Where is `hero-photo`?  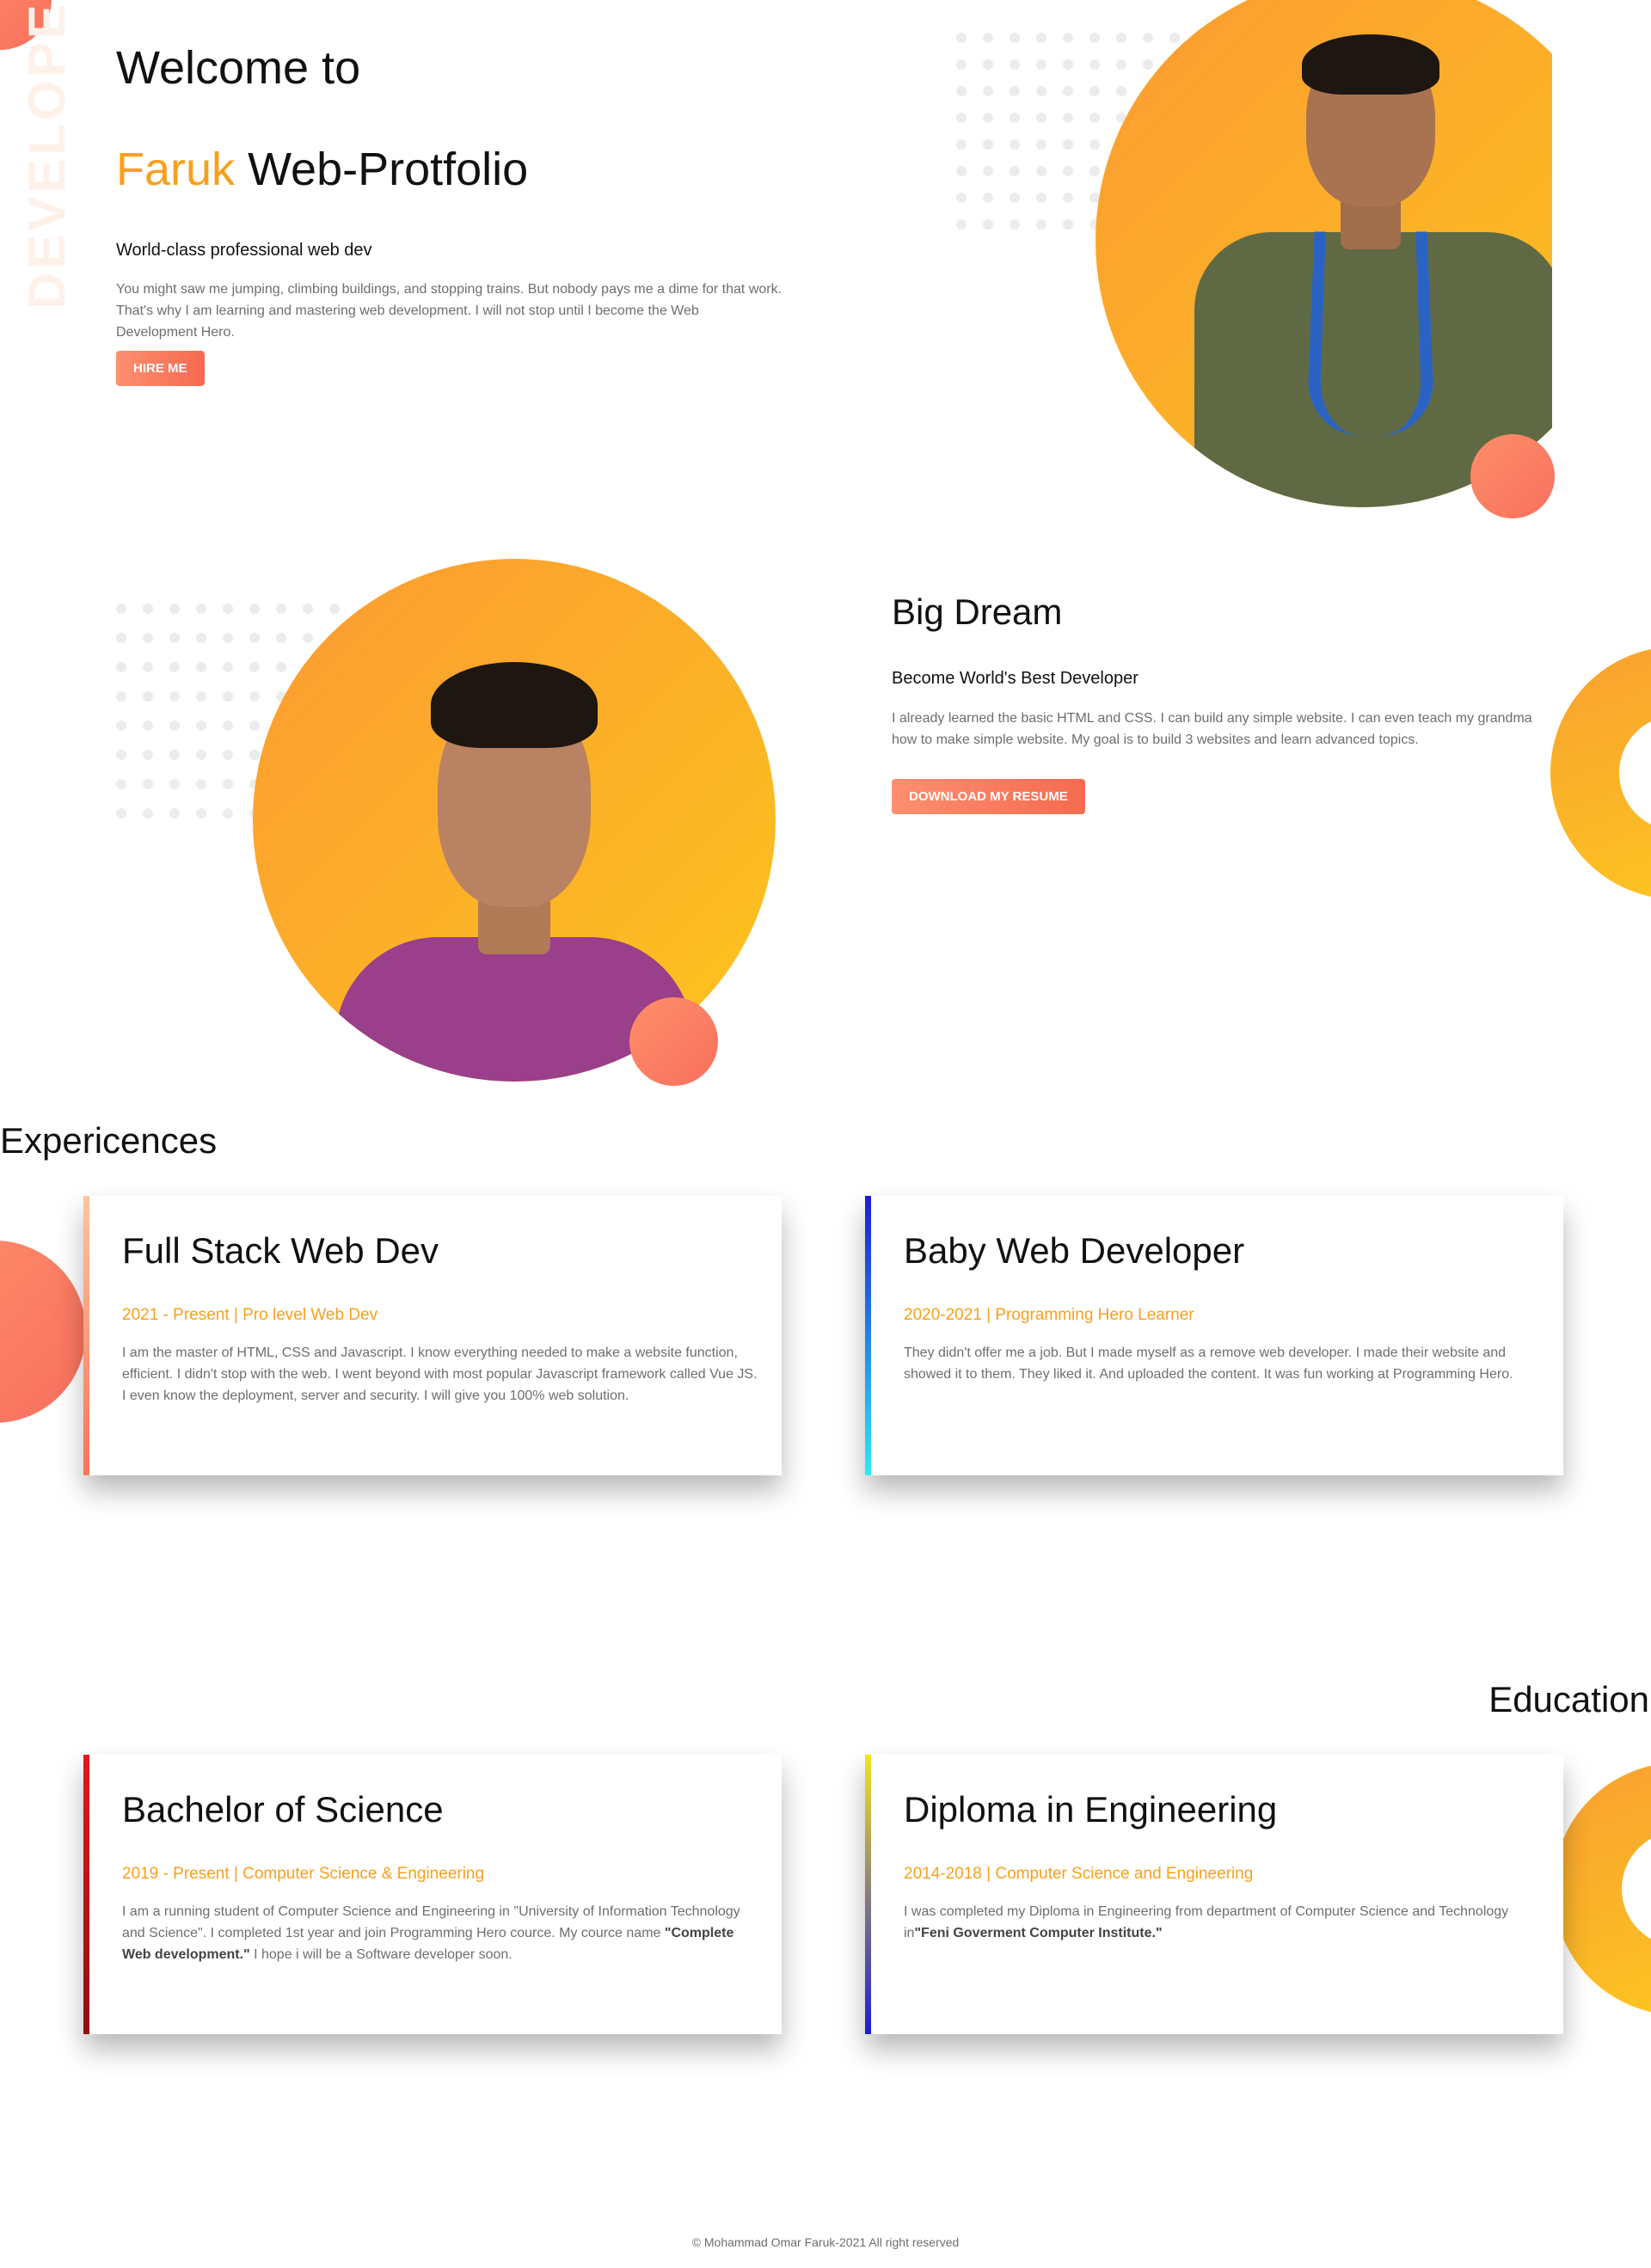 hero-photo is located at coordinates (1324, 253).